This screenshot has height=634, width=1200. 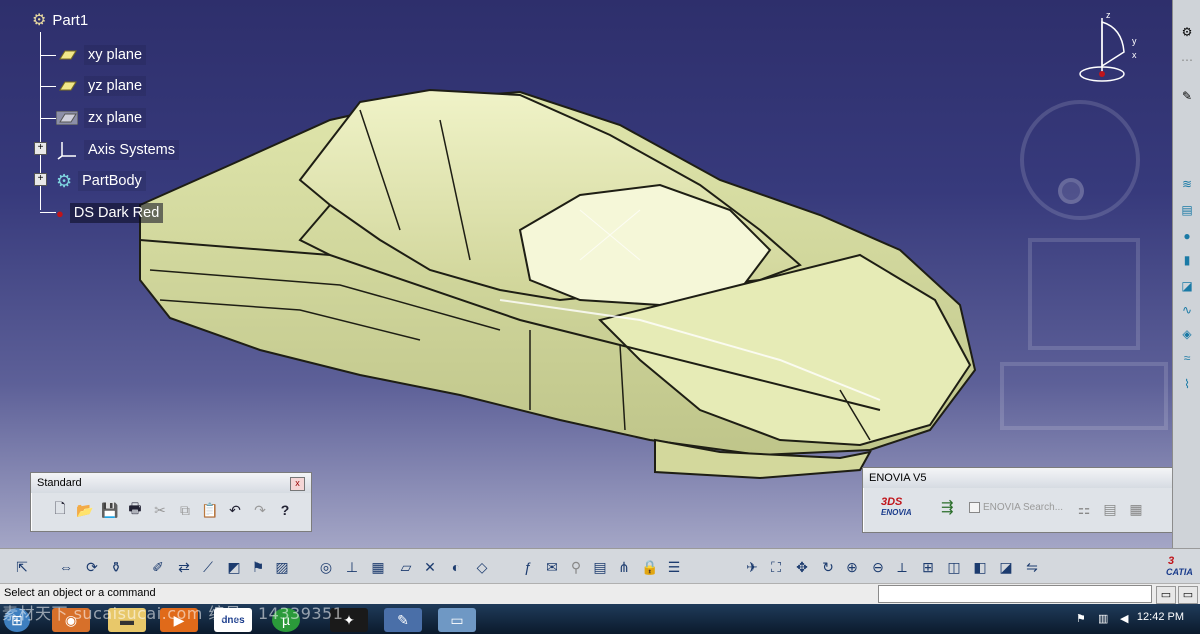 What do you see at coordinates (624, 567) in the screenshot?
I see `tree-view-icon: ⋔` at bounding box center [624, 567].